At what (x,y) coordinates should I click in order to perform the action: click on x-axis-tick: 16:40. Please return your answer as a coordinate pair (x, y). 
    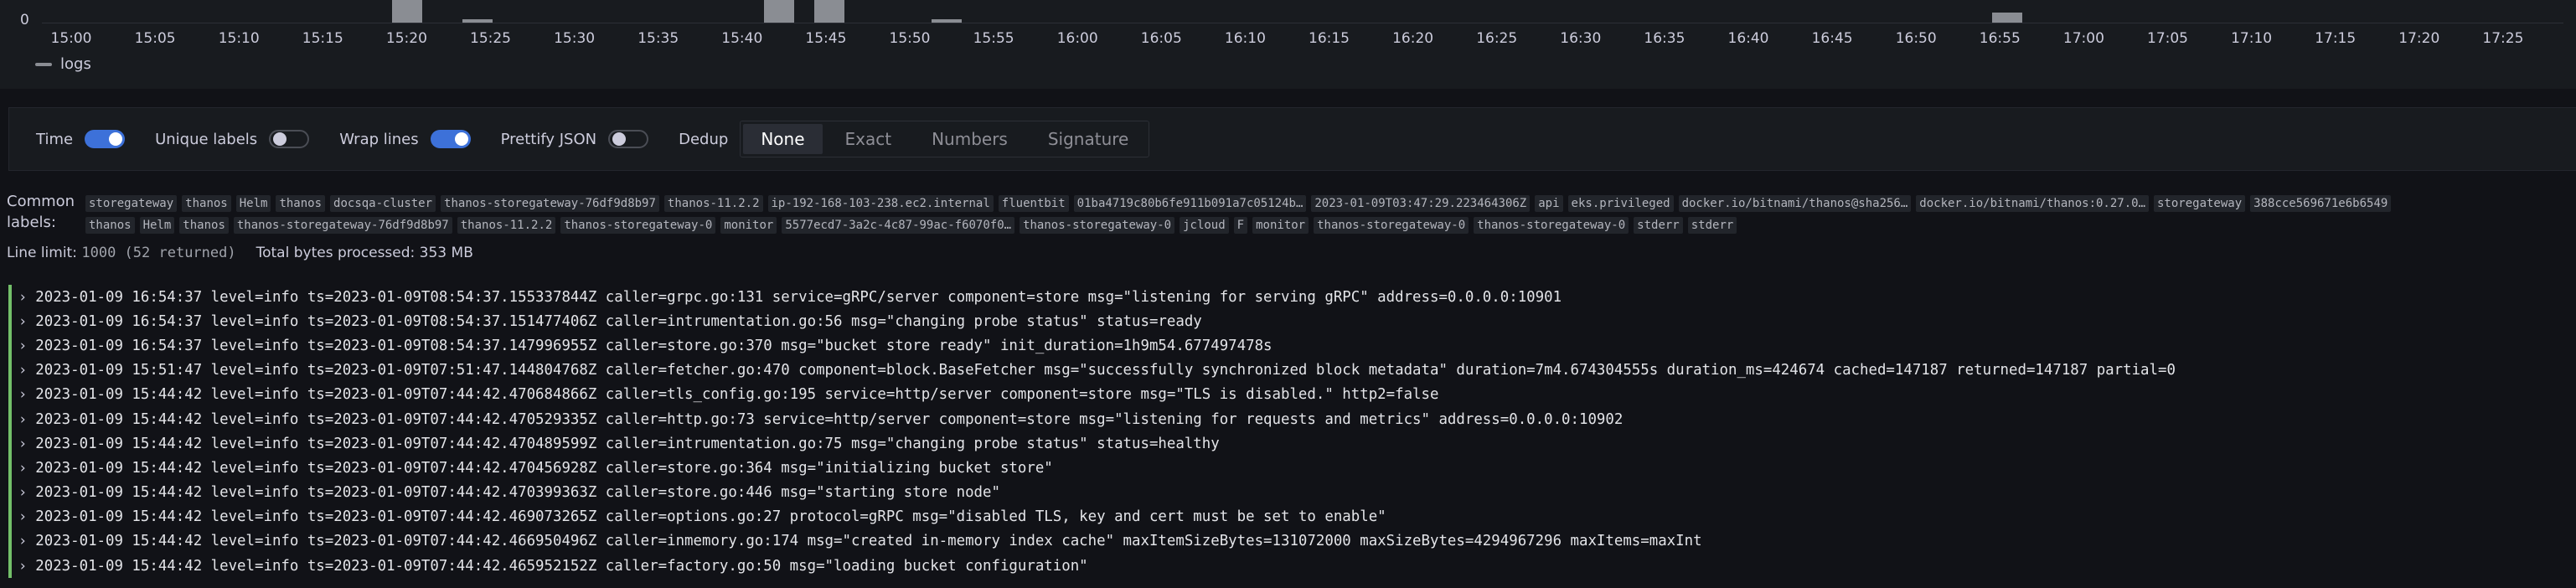
    Looking at the image, I should click on (1748, 38).